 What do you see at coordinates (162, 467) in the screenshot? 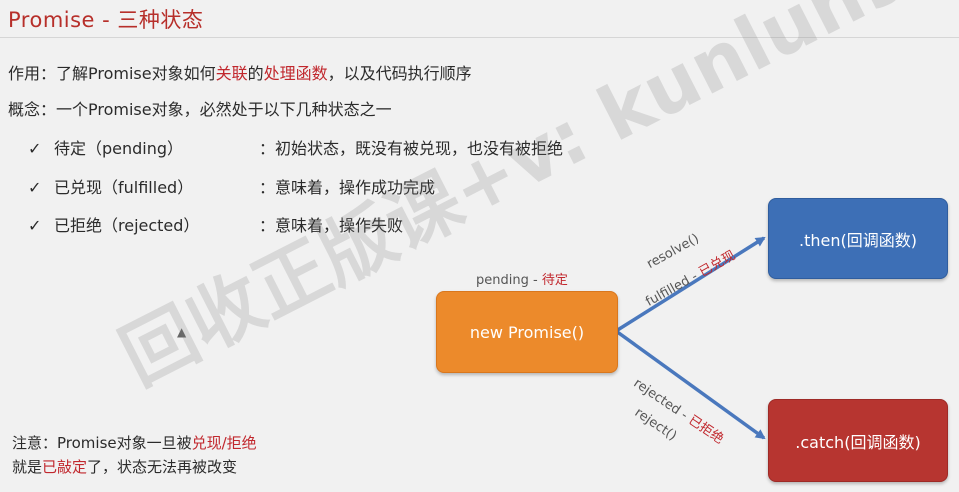
I see `note-suffix: 了，状态无法再被改变` at bounding box center [162, 467].